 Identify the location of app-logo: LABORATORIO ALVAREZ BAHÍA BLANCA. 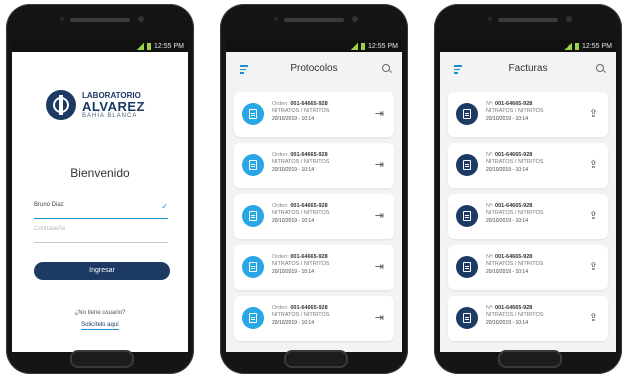
(95, 105).